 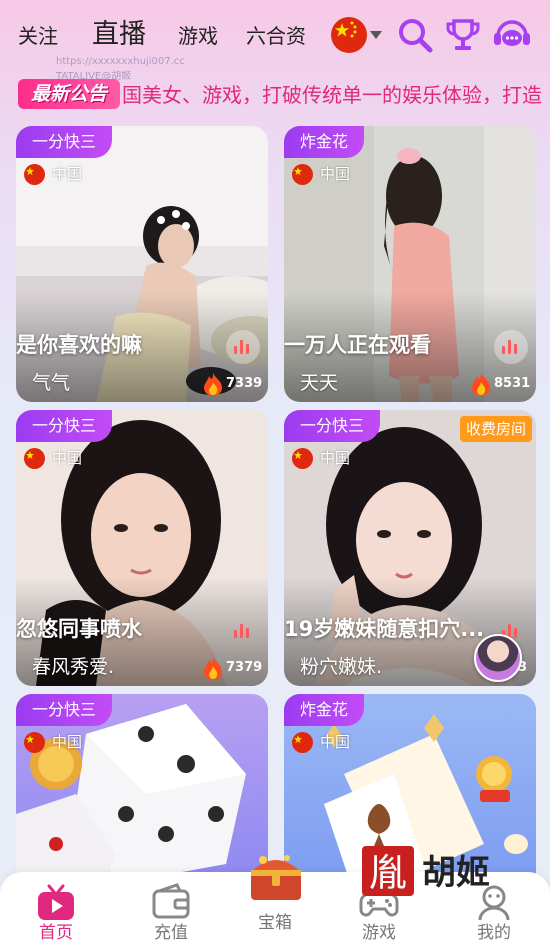 I want to click on brand-seal-text: 胤, so click(x=388, y=873).